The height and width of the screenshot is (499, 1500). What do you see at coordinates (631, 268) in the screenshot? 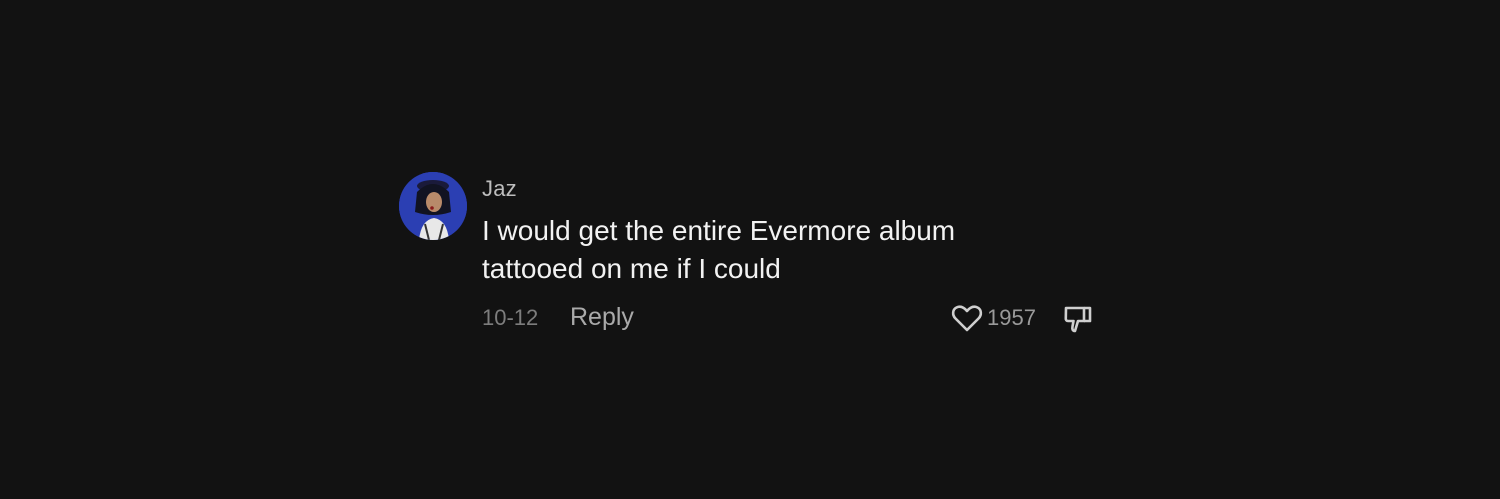
I see `comment-text-line-2: tattooed on me if I could` at bounding box center [631, 268].